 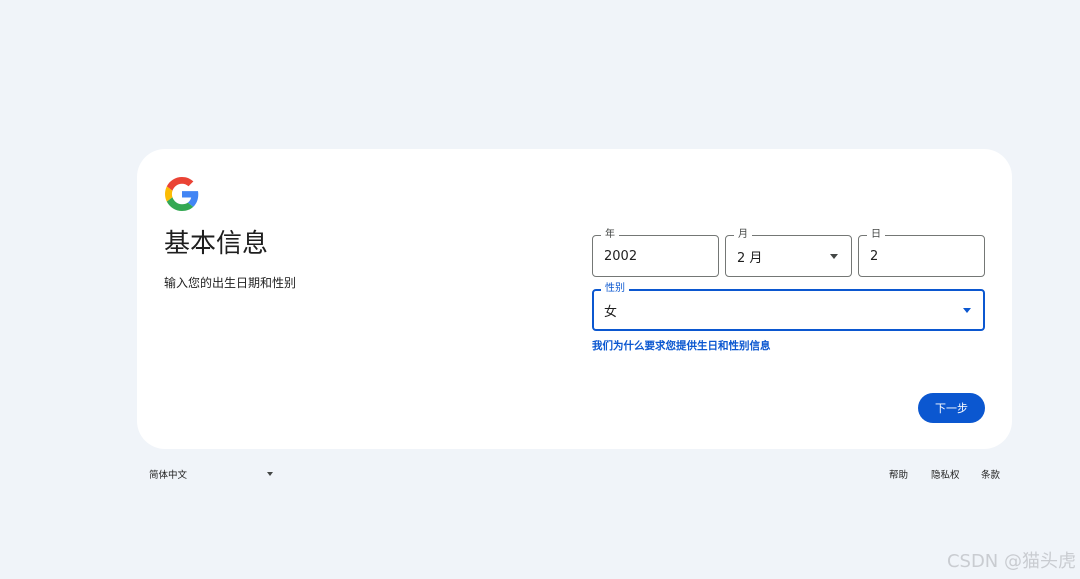 What do you see at coordinates (898, 474) in the screenshot?
I see `help-link: 帮助` at bounding box center [898, 474].